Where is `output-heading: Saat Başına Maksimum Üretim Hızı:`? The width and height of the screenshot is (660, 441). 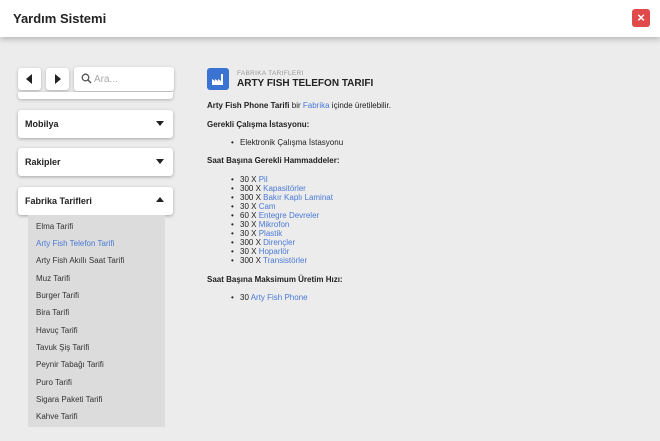 output-heading: Saat Başına Maksimum Üretim Hızı: is located at coordinates (275, 279).